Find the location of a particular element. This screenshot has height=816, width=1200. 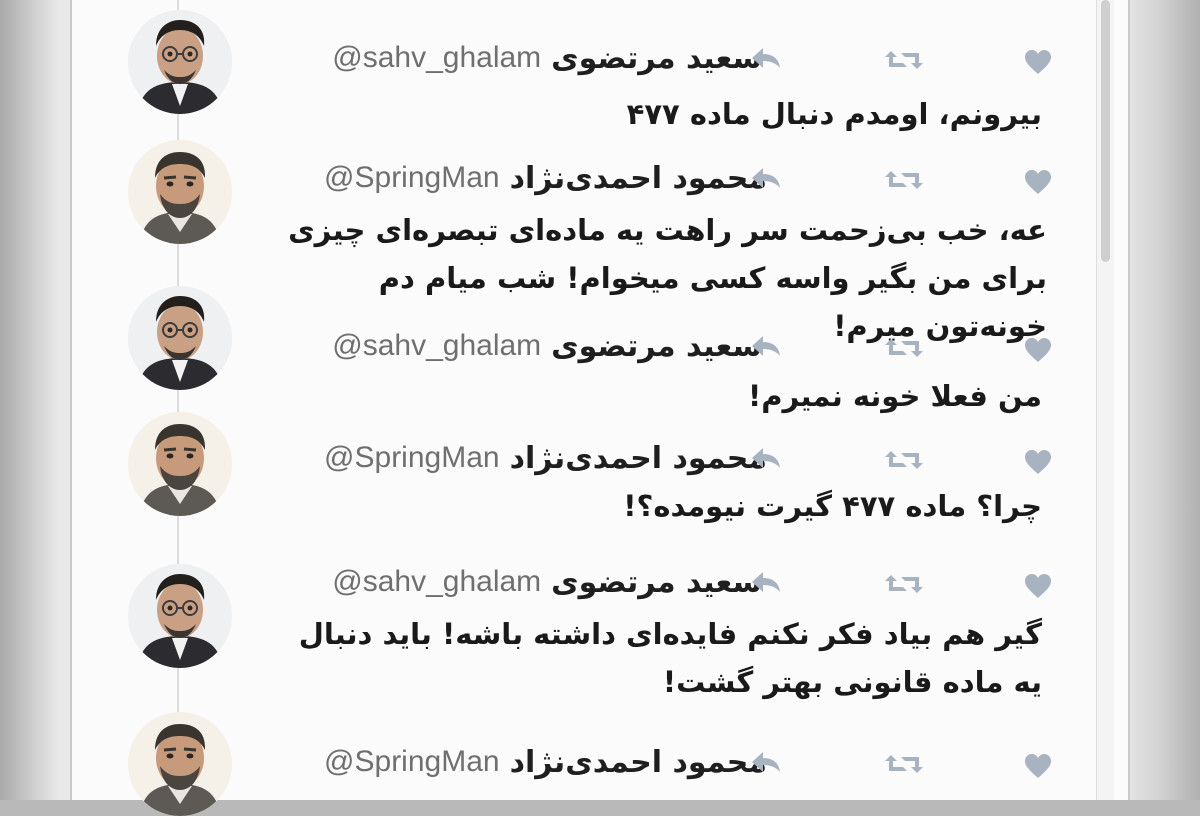

tweet-text: بیرونم، اومدم دنبال ماده ۴۷۷ is located at coordinates (834, 114).